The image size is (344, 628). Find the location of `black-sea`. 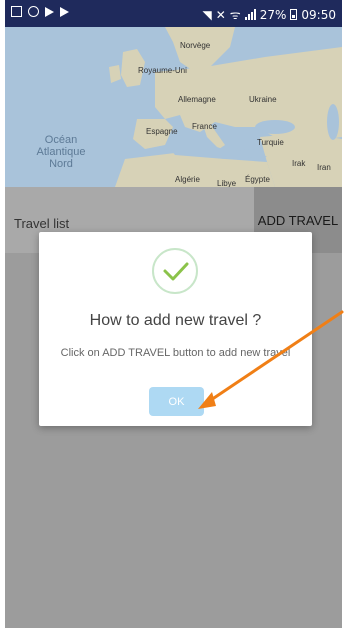

black-sea is located at coordinates (275, 127).